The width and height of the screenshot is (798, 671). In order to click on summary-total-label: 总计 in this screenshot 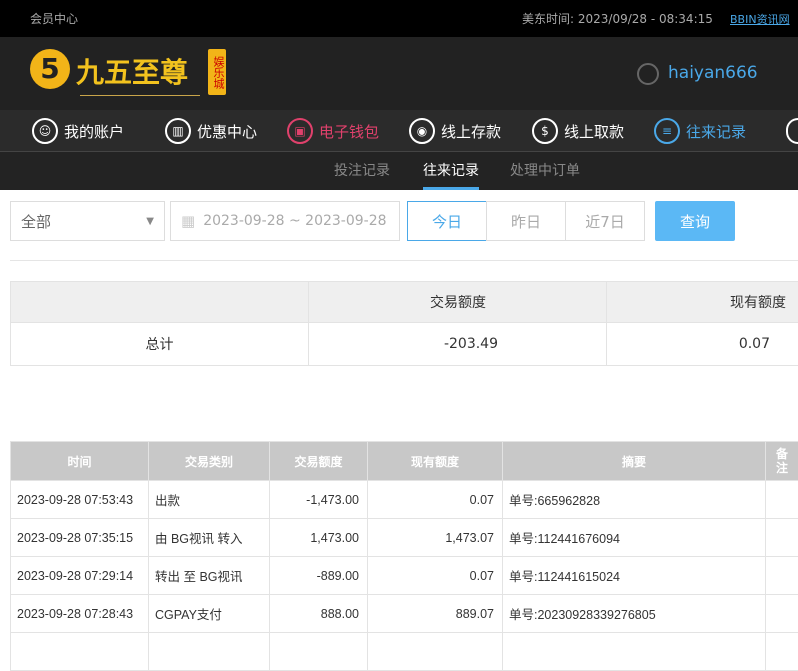, I will do `click(160, 344)`.